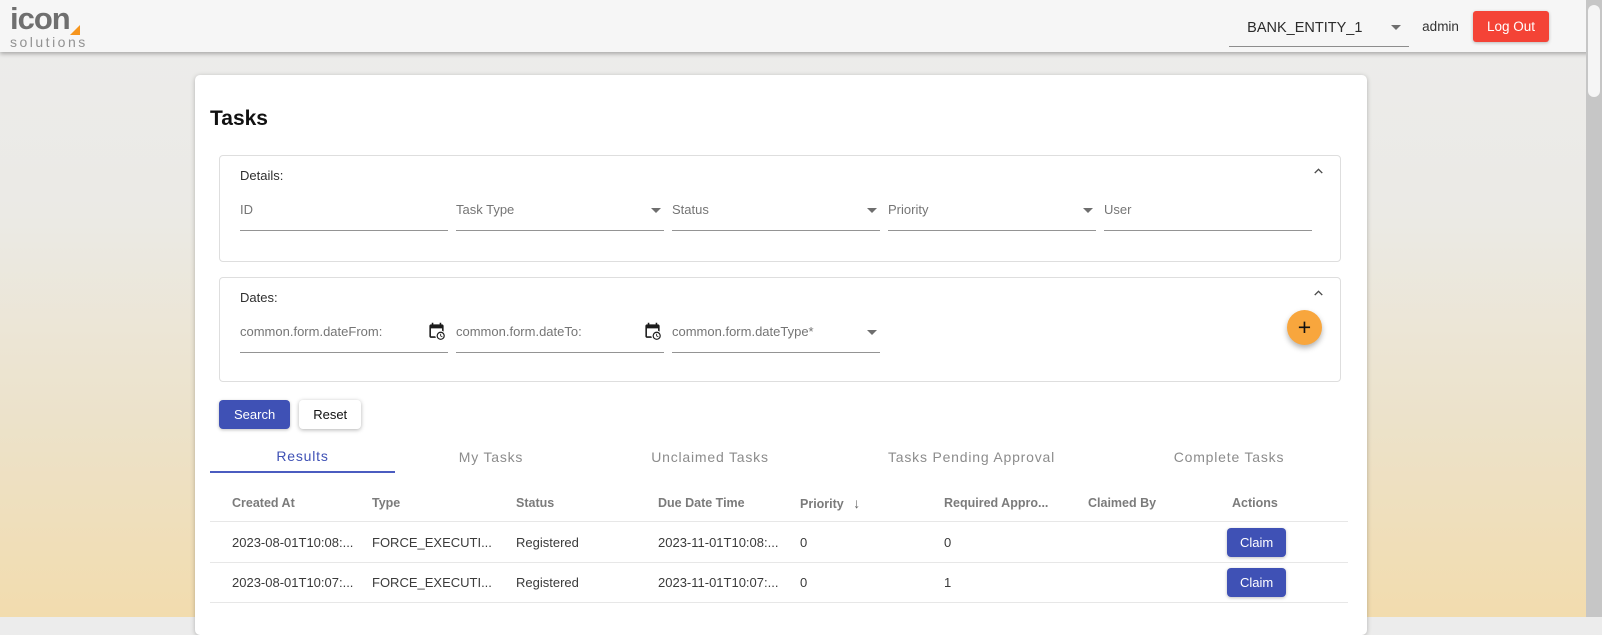 The image size is (1602, 635). I want to click on date-type-placeholder: common.form.dateType*, so click(743, 331).